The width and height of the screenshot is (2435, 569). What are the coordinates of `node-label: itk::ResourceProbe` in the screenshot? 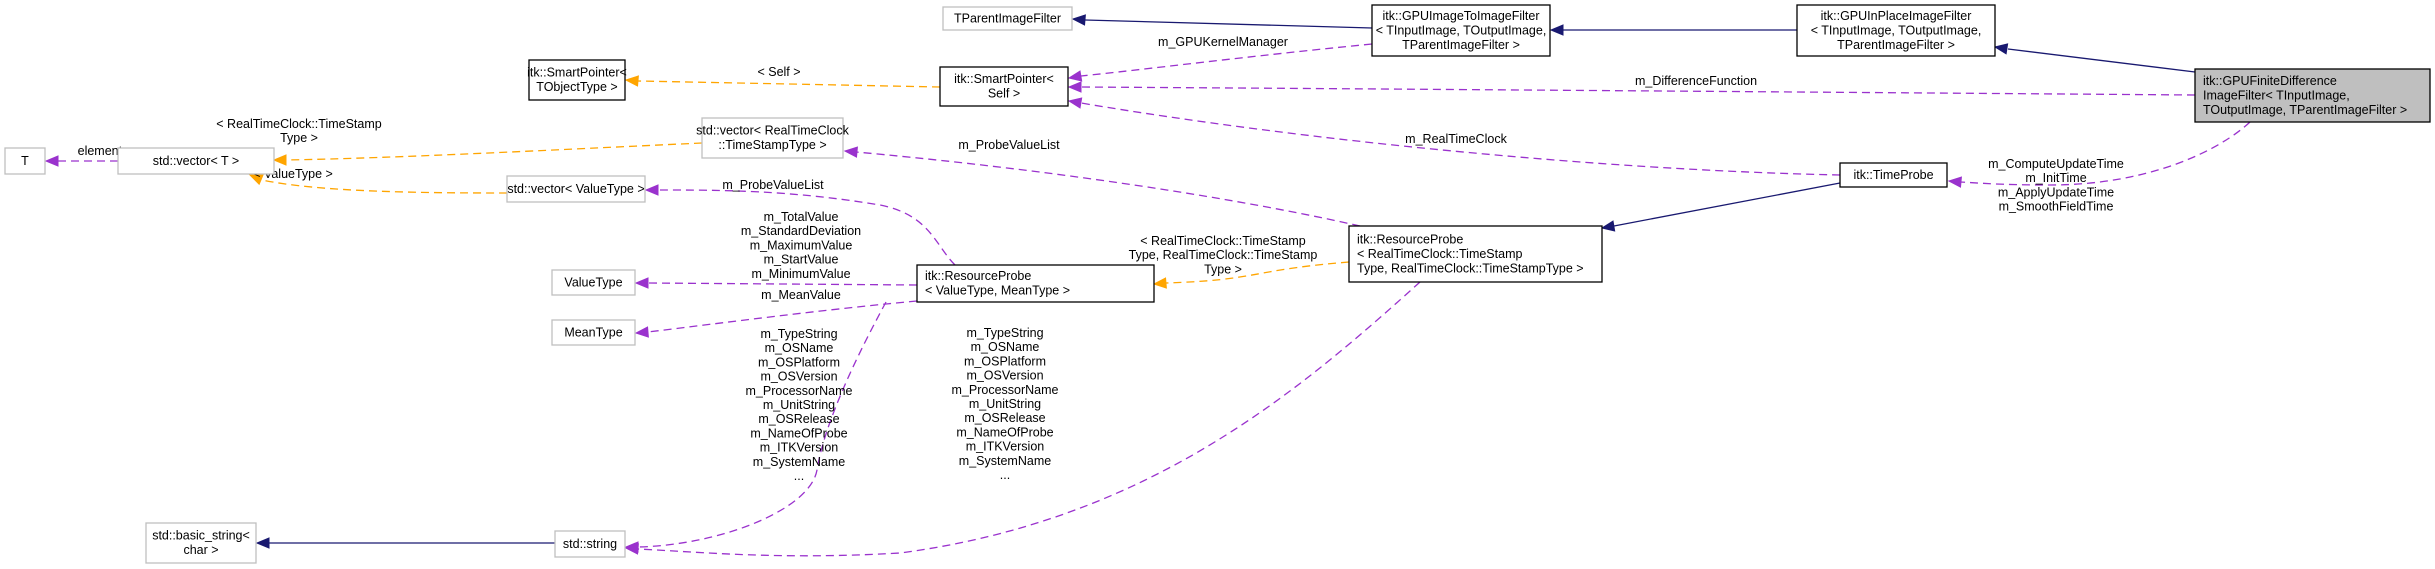 It's located at (978, 276).